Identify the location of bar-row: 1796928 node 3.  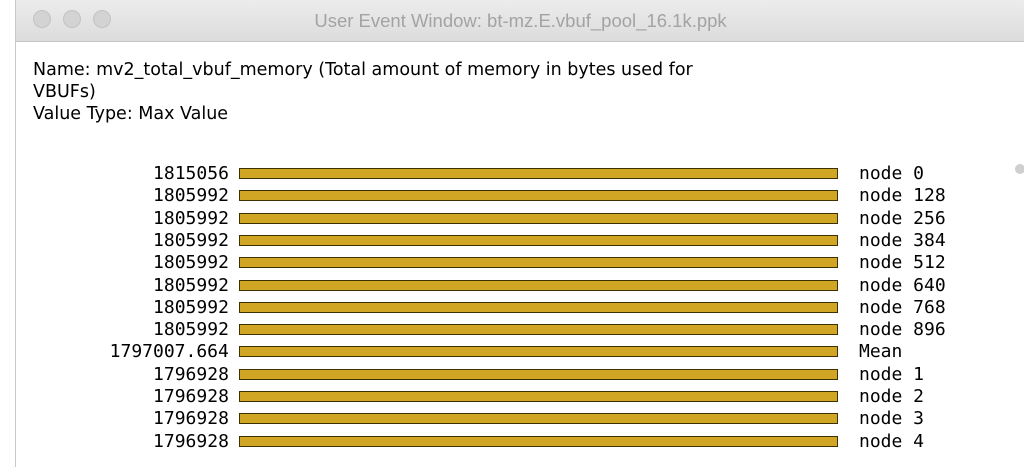
(516, 418).